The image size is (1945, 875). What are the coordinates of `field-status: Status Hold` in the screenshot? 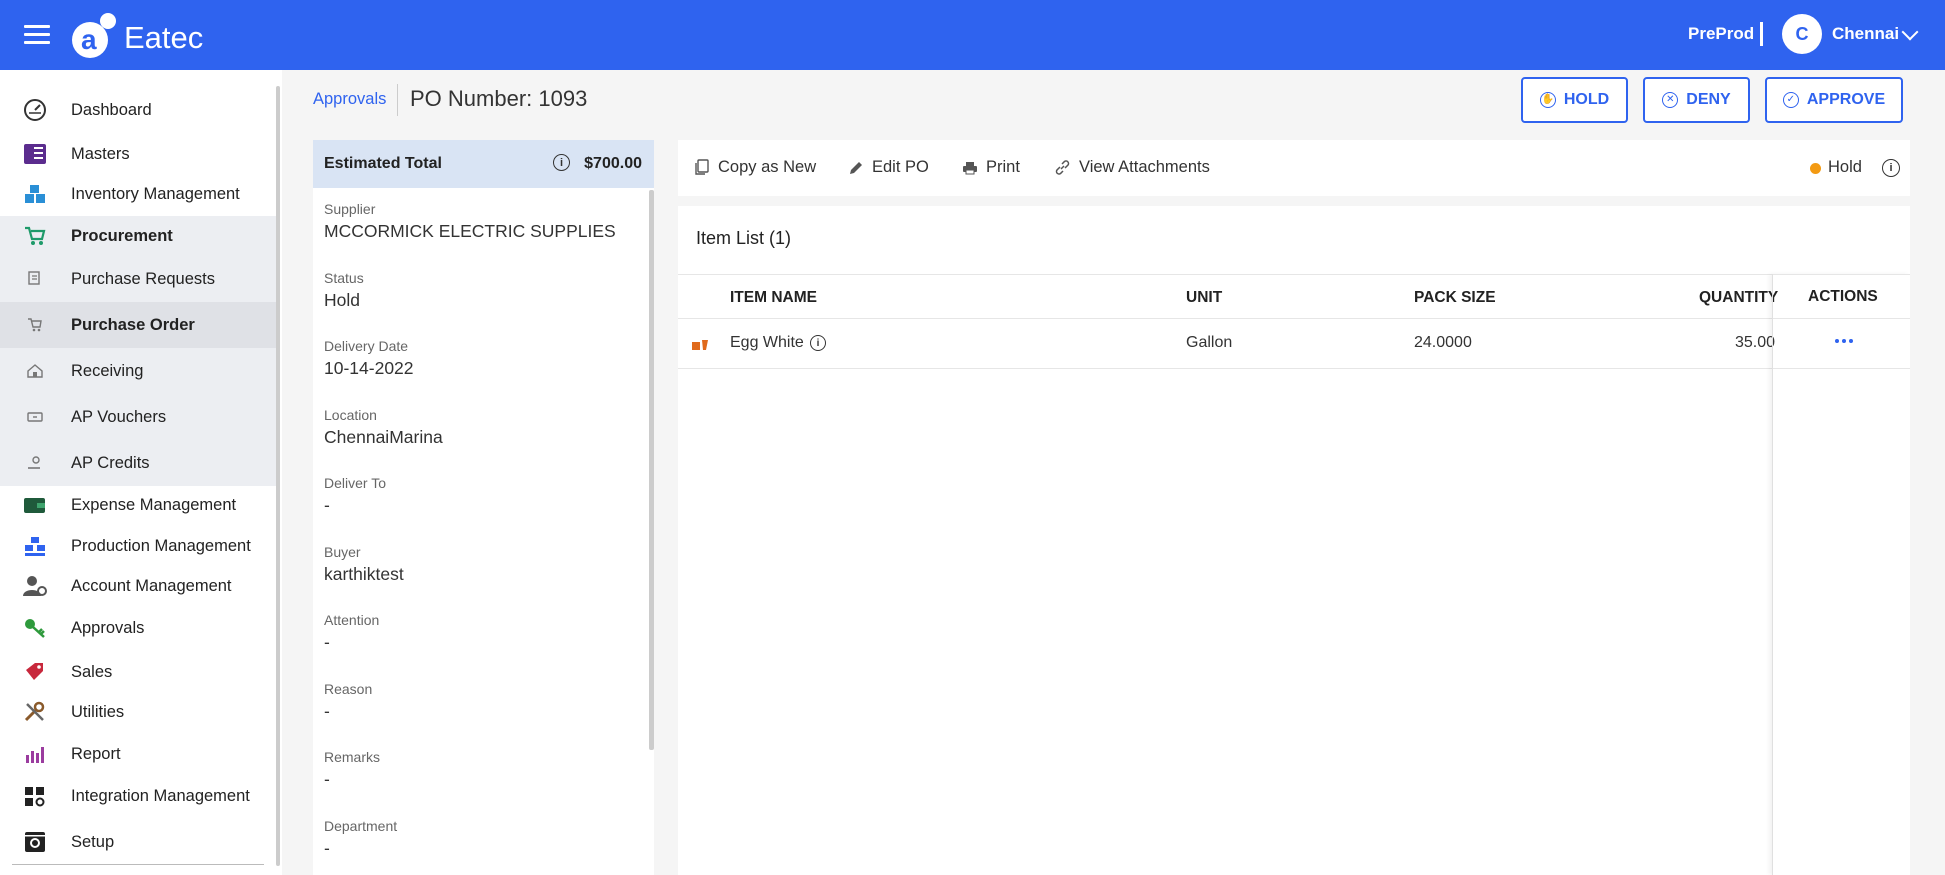 It's located at (344, 290).